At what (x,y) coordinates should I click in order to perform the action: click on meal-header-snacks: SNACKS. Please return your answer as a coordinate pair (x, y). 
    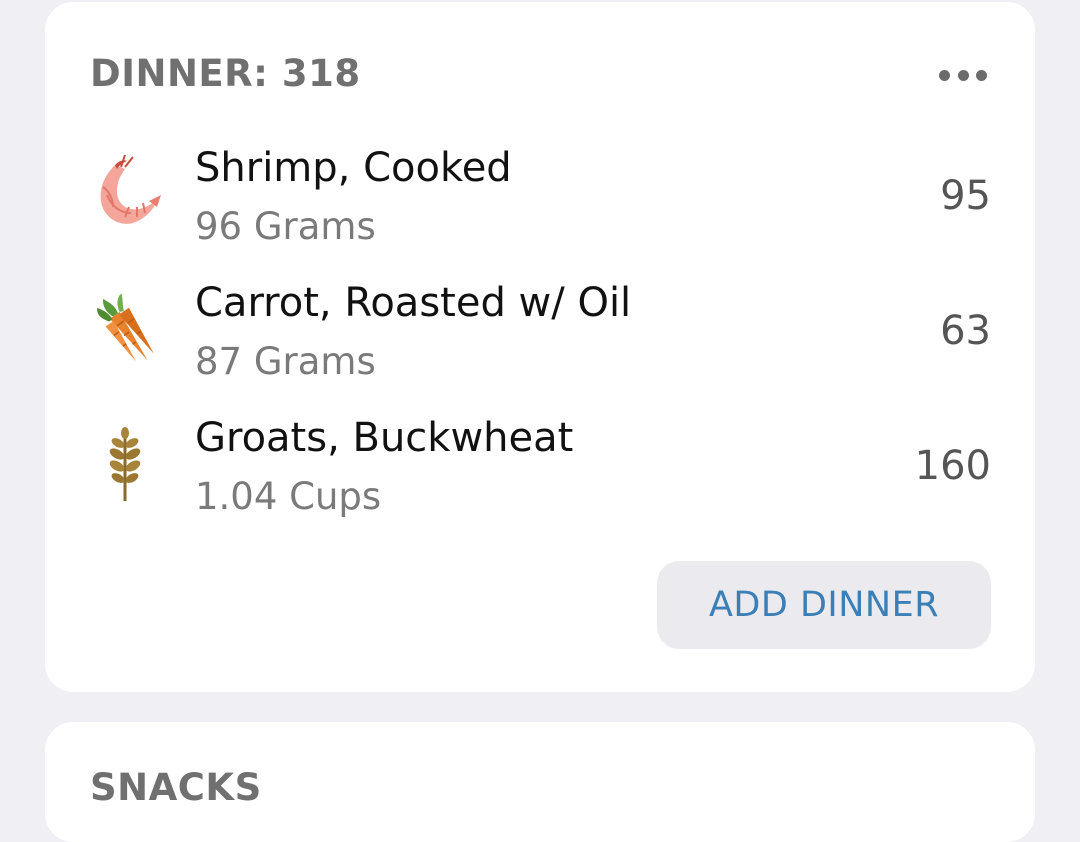
    Looking at the image, I should click on (176, 787).